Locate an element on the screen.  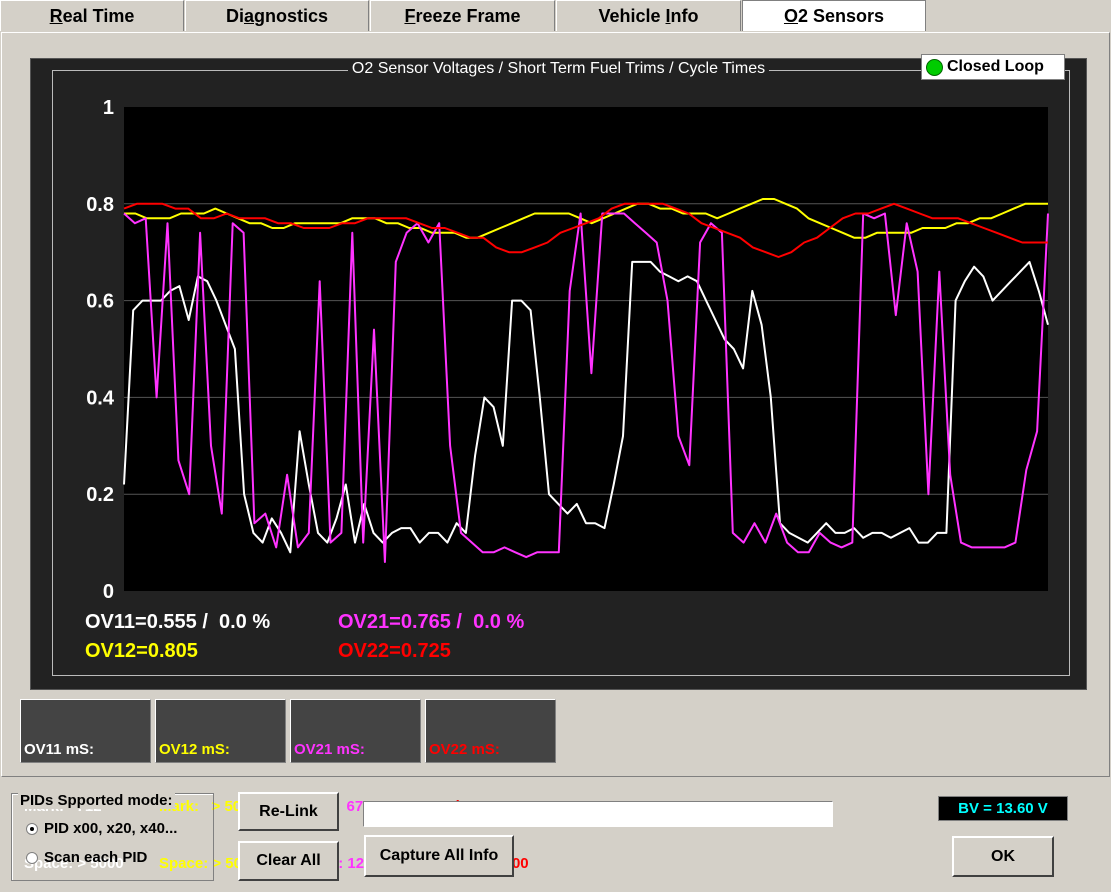
y-tick-label: 0.6 is located at coordinates (100, 302).